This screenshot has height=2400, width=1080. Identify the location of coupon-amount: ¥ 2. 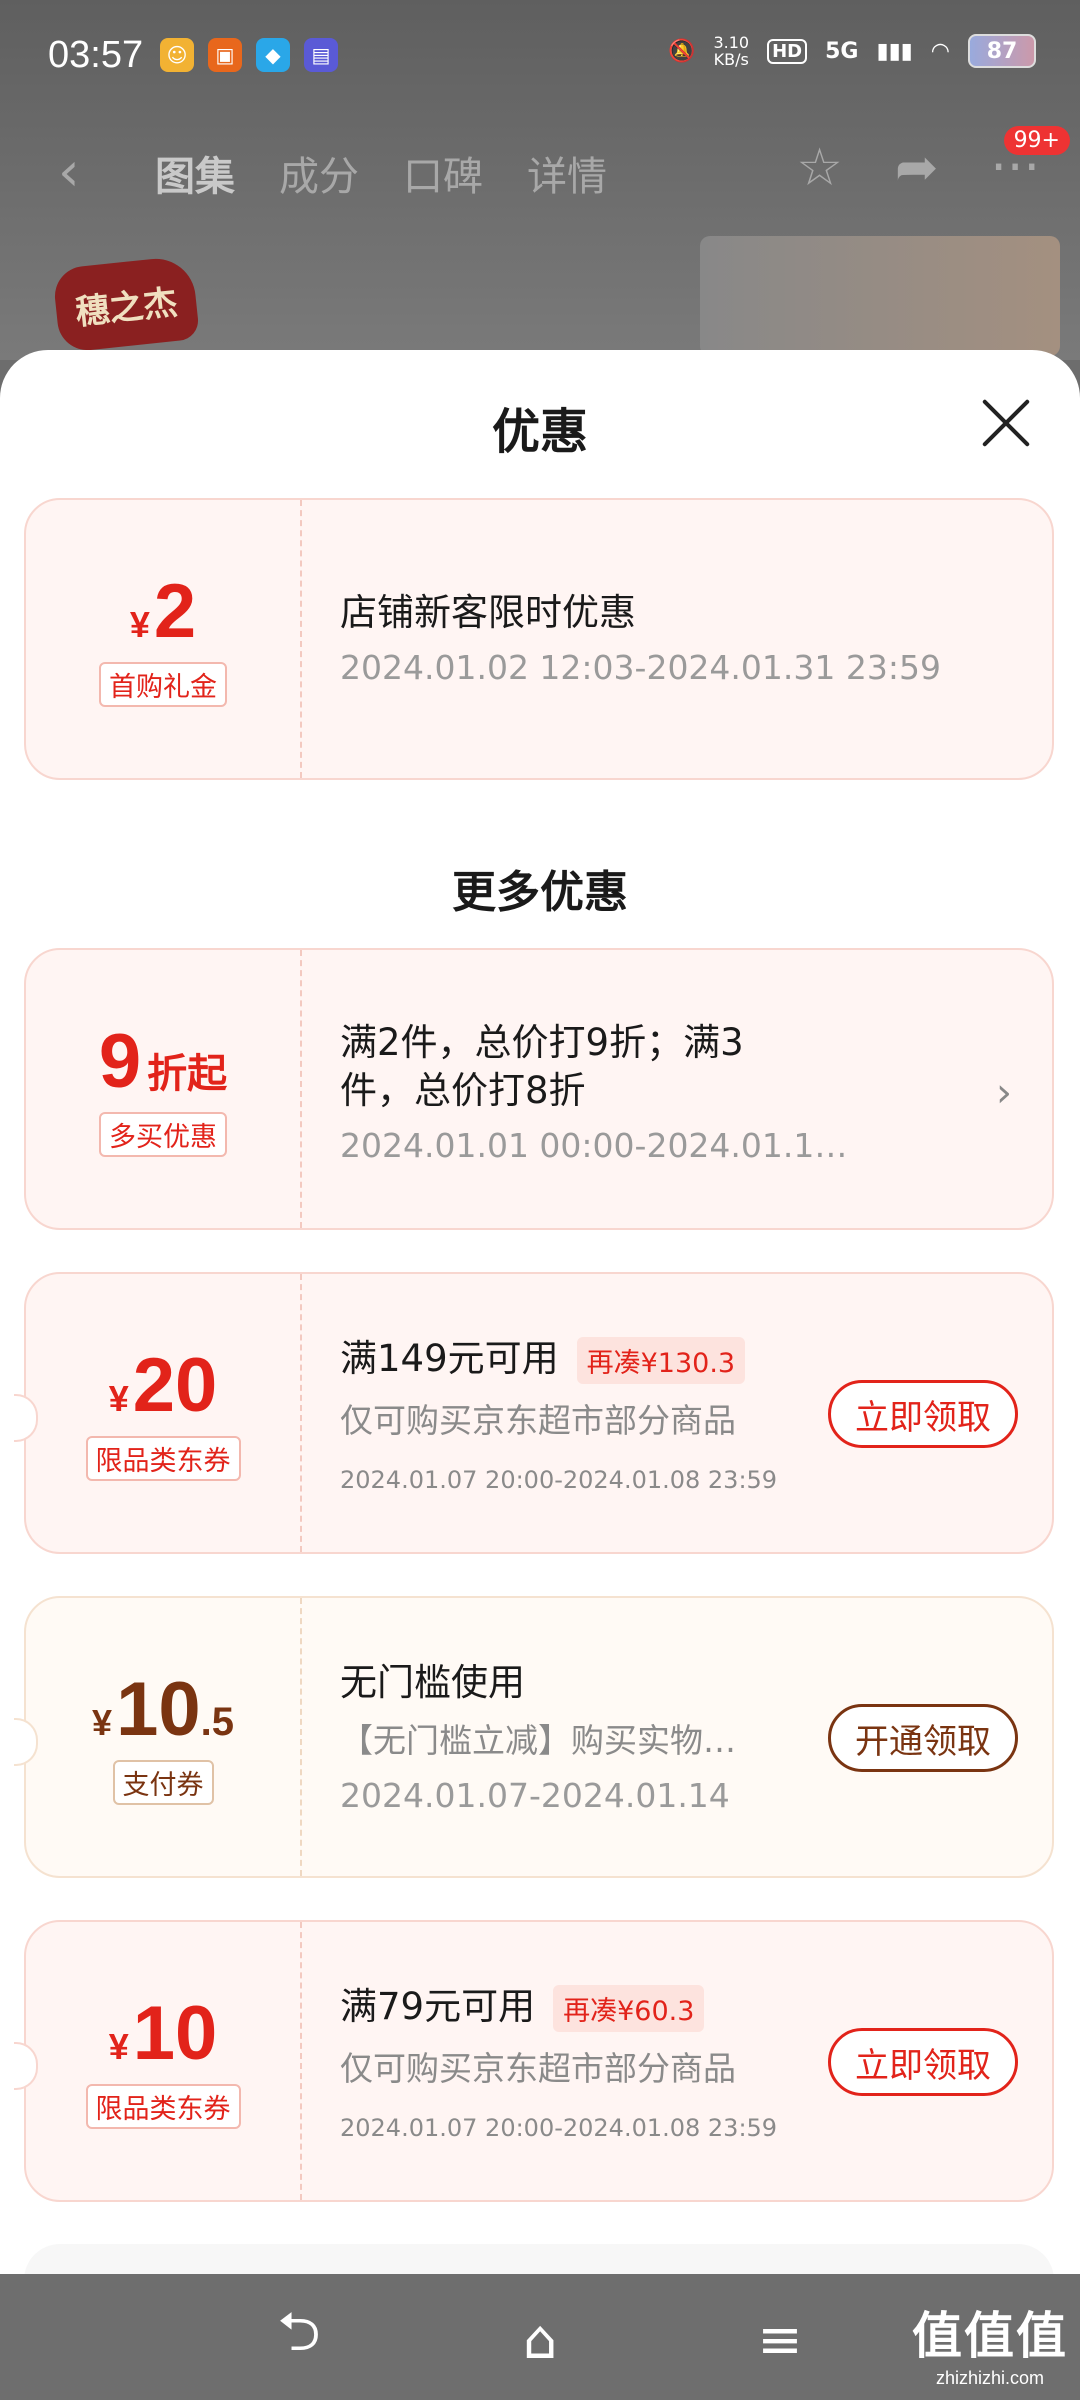
(163, 611).